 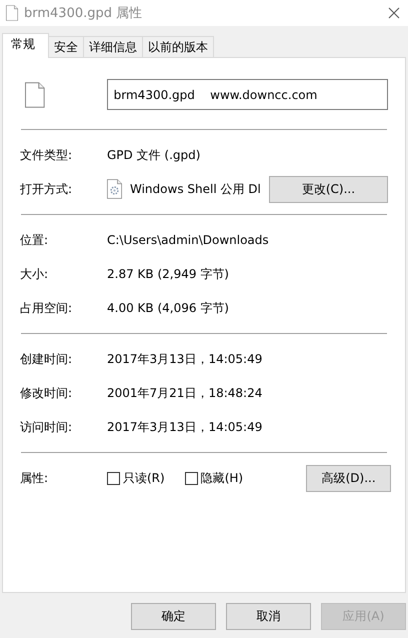 I want to click on field-label: 大小:, so click(x=35, y=274).